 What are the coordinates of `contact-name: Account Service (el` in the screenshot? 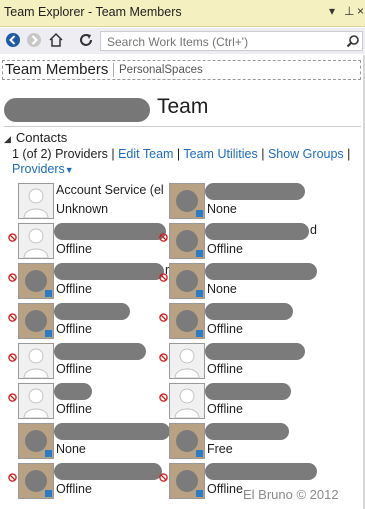 It's located at (110, 190).